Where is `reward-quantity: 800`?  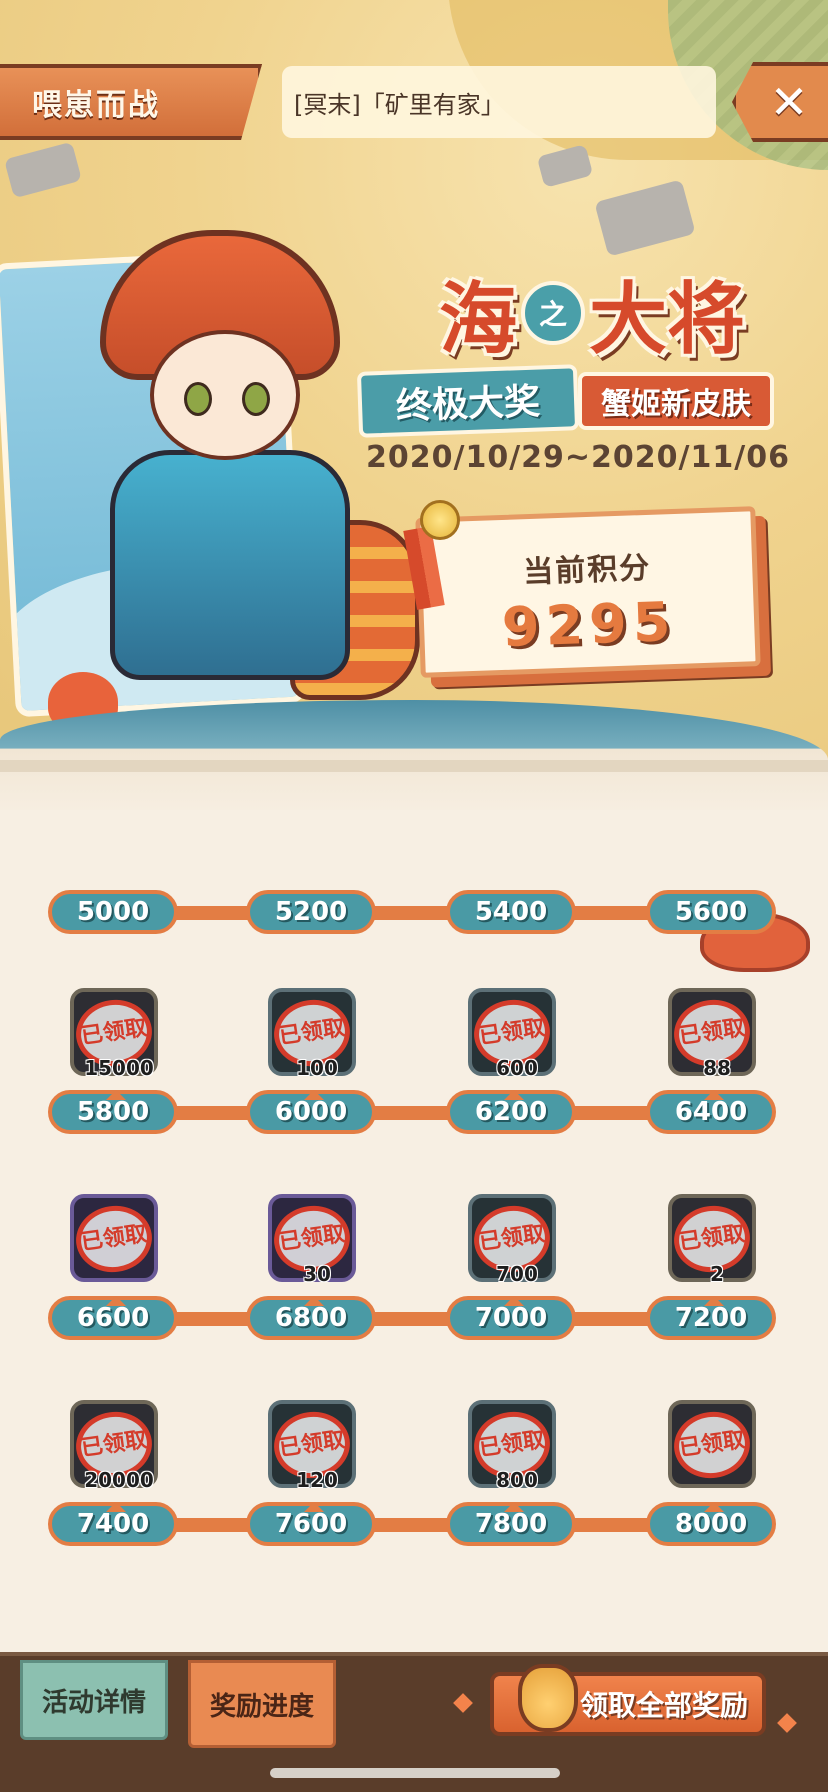 reward-quantity: 800 is located at coordinates (517, 1480).